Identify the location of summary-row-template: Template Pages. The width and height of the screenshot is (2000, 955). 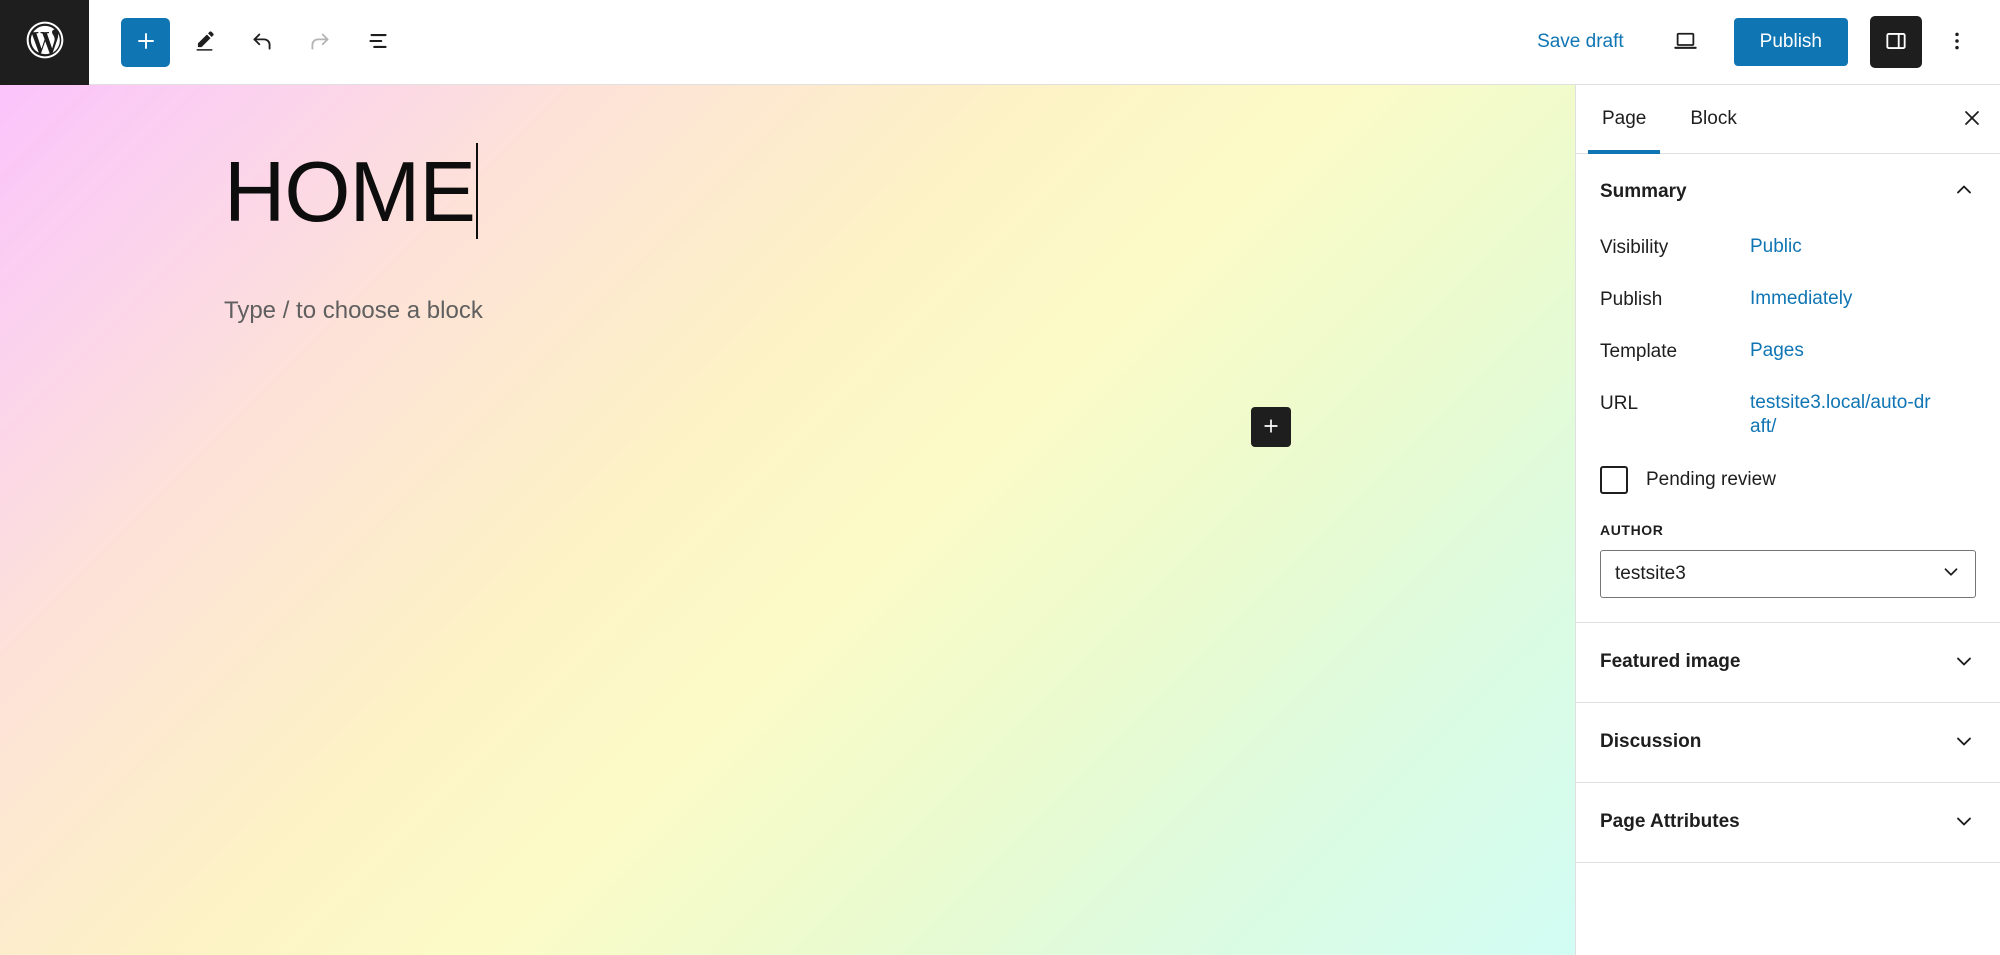
(1788, 355).